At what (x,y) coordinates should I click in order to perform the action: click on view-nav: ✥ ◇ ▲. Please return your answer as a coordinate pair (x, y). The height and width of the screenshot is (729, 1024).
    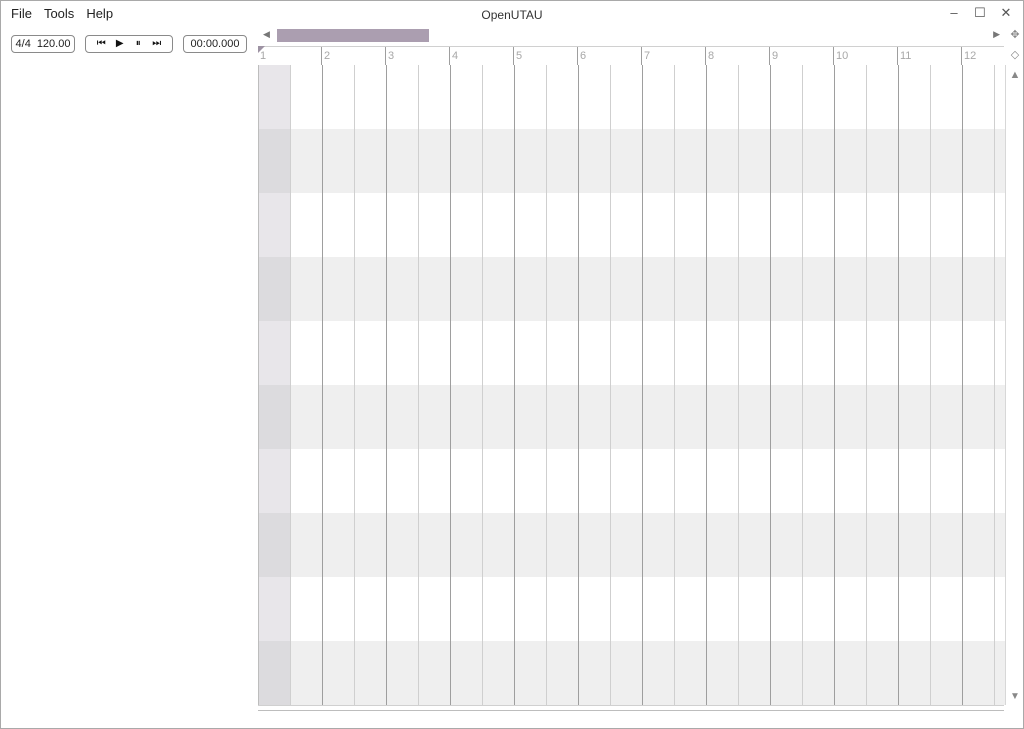
    Looking at the image, I should click on (1015, 55).